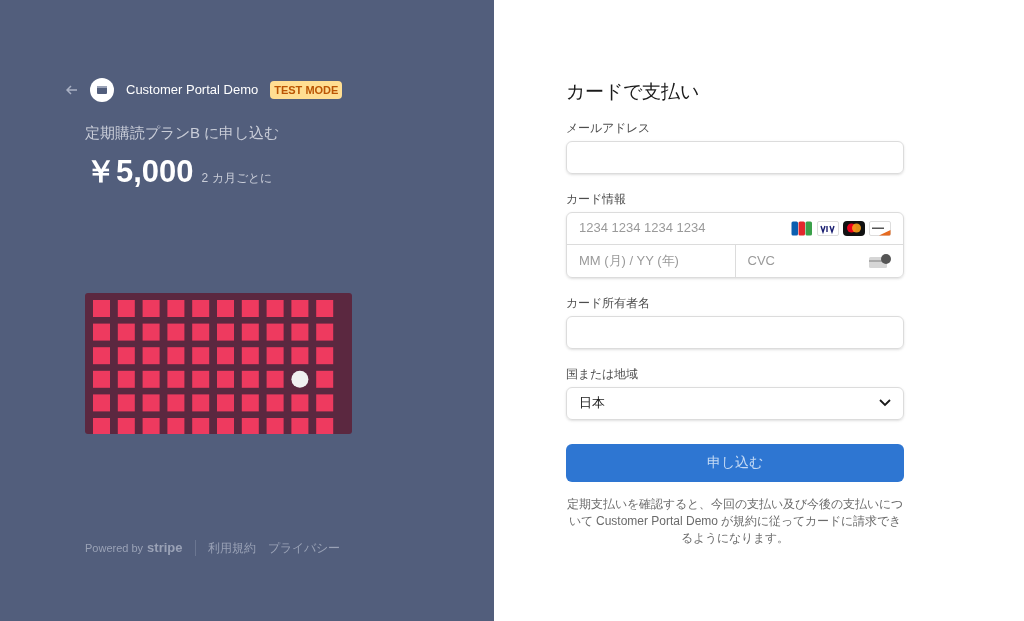 This screenshot has width=1024, height=621. What do you see at coordinates (854, 228) in the screenshot?
I see `mastercard-logo` at bounding box center [854, 228].